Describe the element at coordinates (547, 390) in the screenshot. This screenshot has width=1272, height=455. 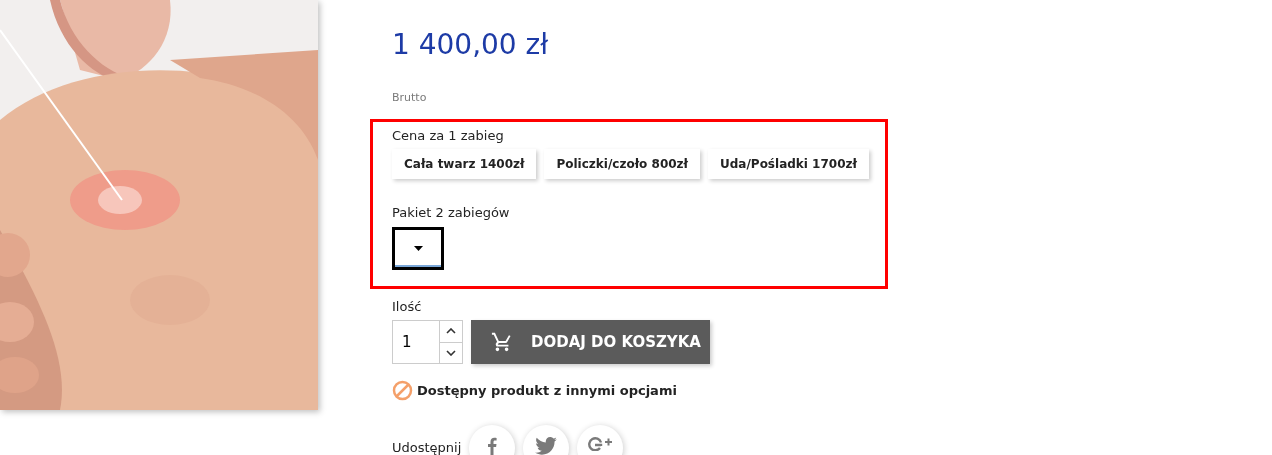
I see `availability-text: Dostępny produkt z innymi opcjami` at that location.